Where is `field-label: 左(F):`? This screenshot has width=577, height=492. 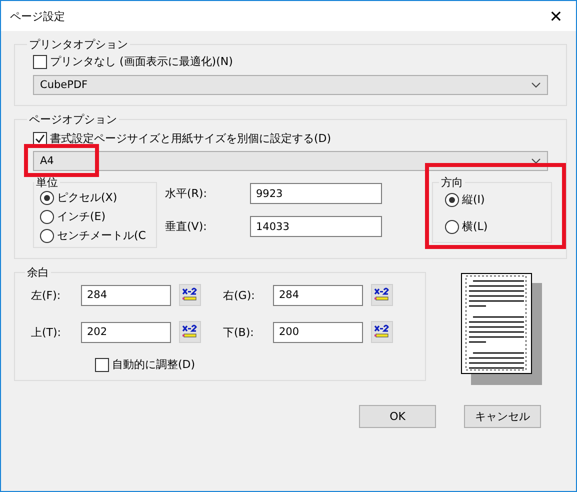
field-label: 左(F): is located at coordinates (46, 295).